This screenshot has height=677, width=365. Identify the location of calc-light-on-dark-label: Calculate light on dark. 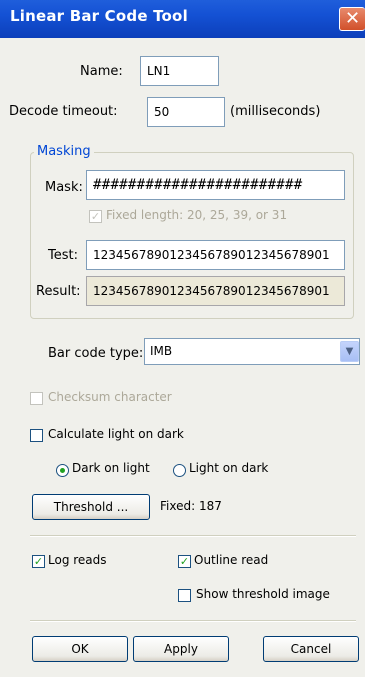
(116, 434).